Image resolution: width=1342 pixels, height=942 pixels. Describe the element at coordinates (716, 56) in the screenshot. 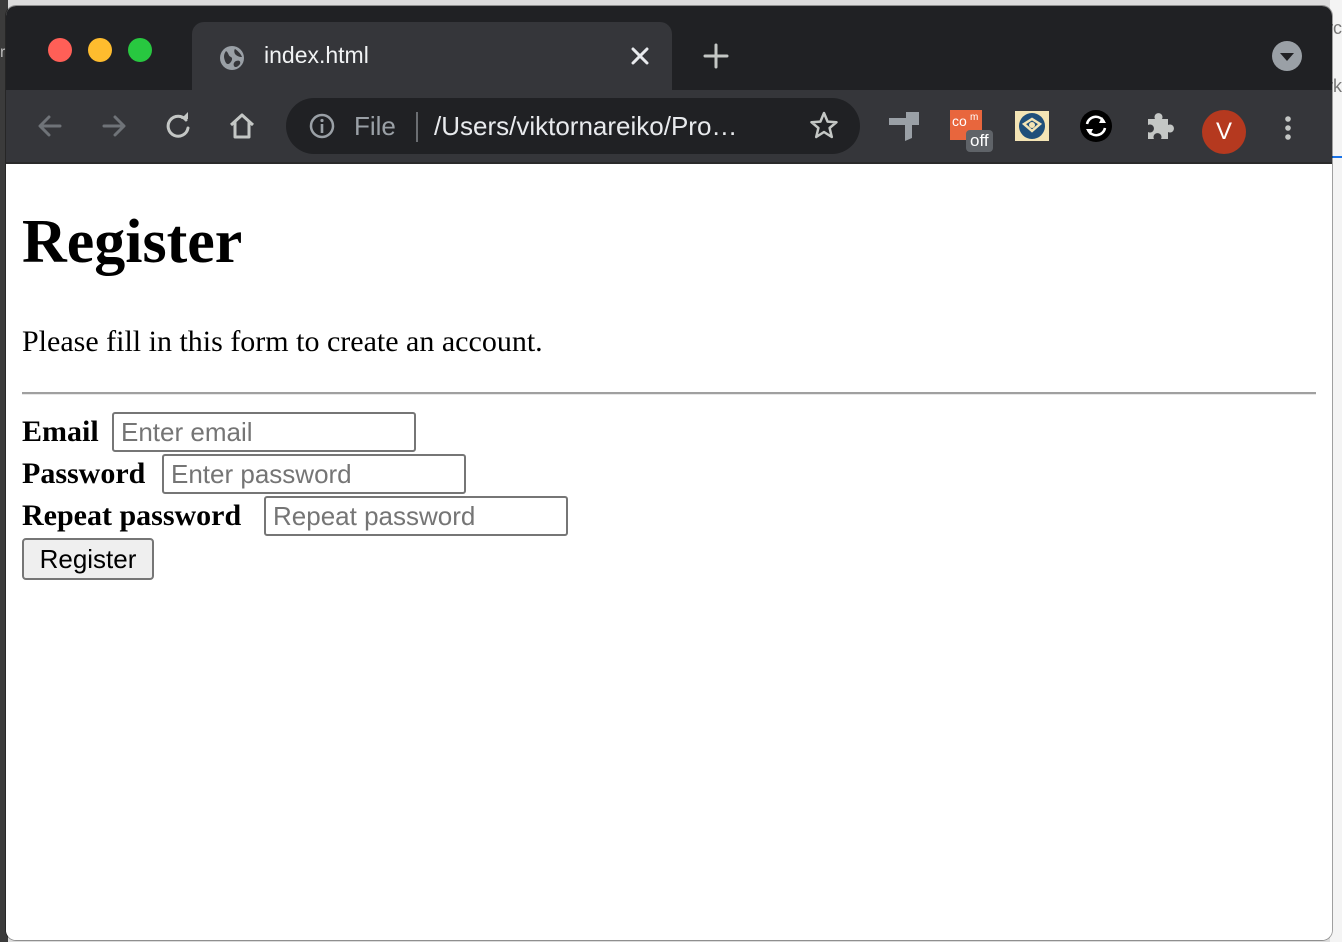

I see `new-tab-icon` at that location.